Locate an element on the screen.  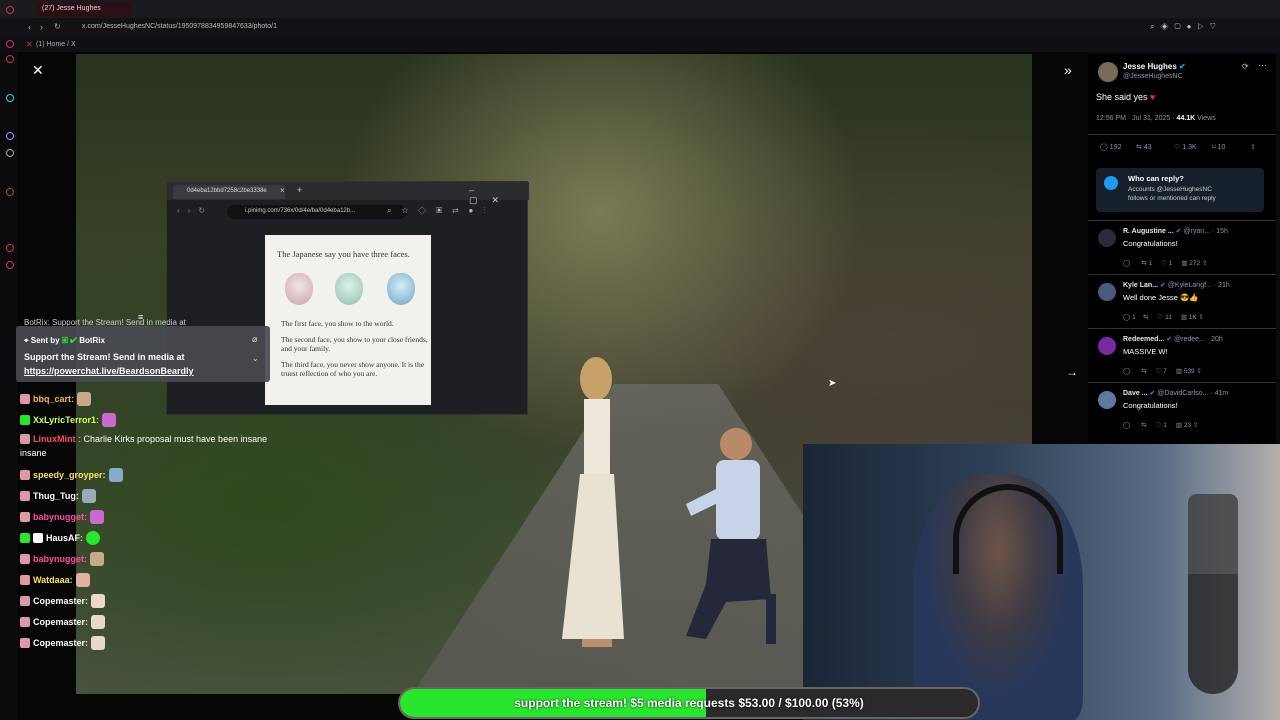
pin-icon: ⌖ is located at coordinates (27, 340).